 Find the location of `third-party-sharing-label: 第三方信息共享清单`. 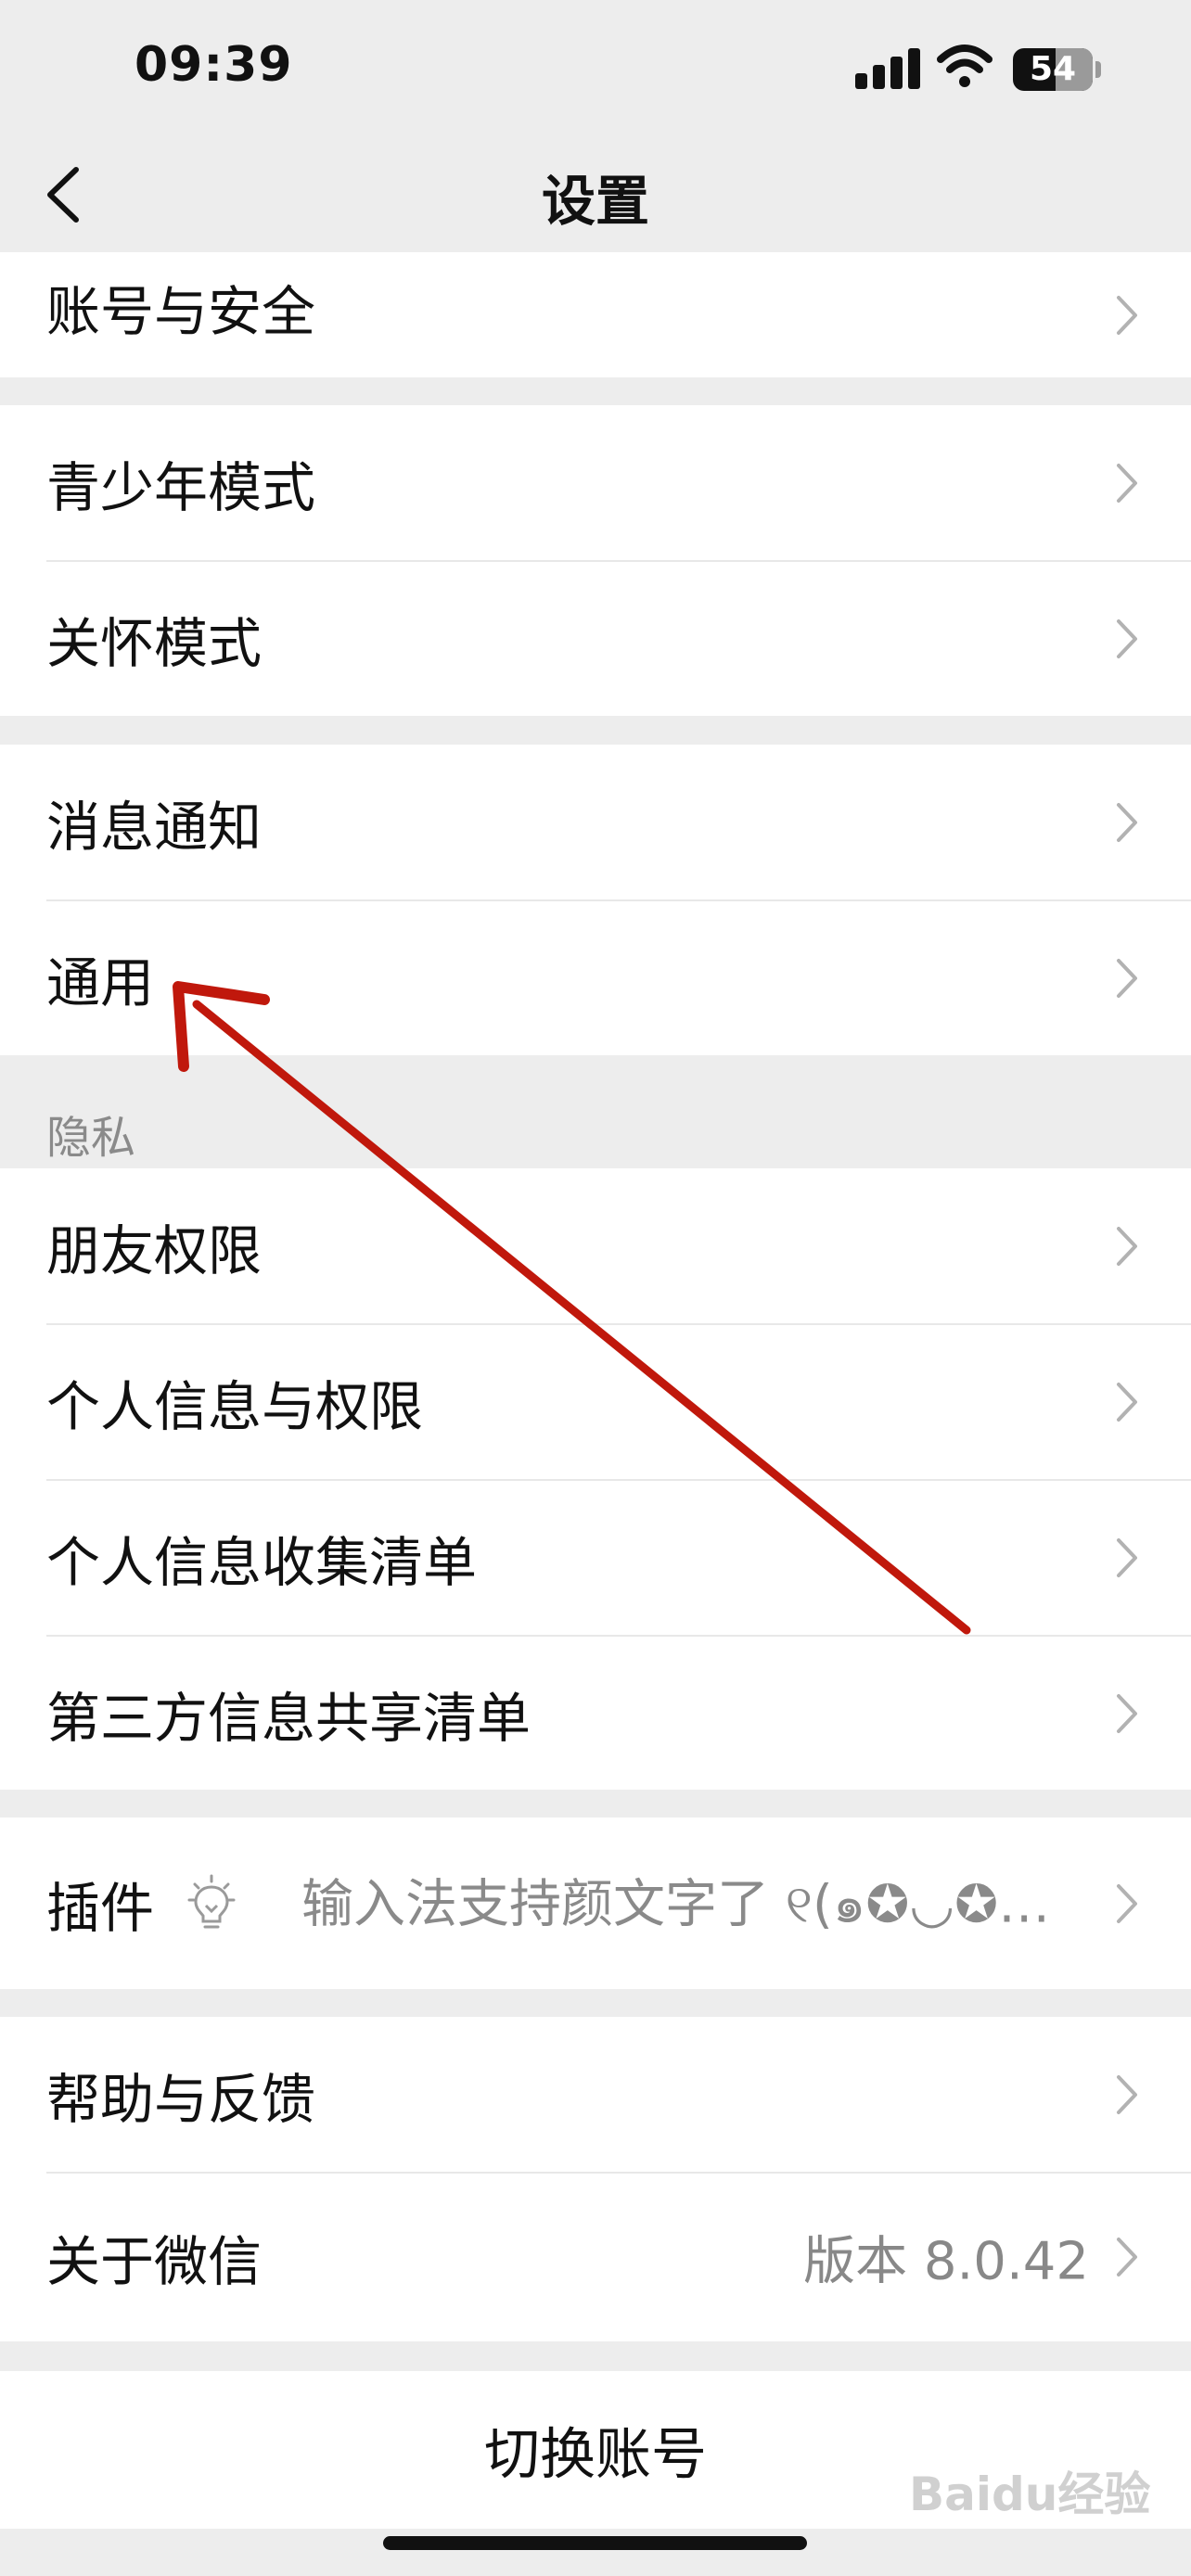

third-party-sharing-label: 第三方信息共享清单 is located at coordinates (288, 1719).